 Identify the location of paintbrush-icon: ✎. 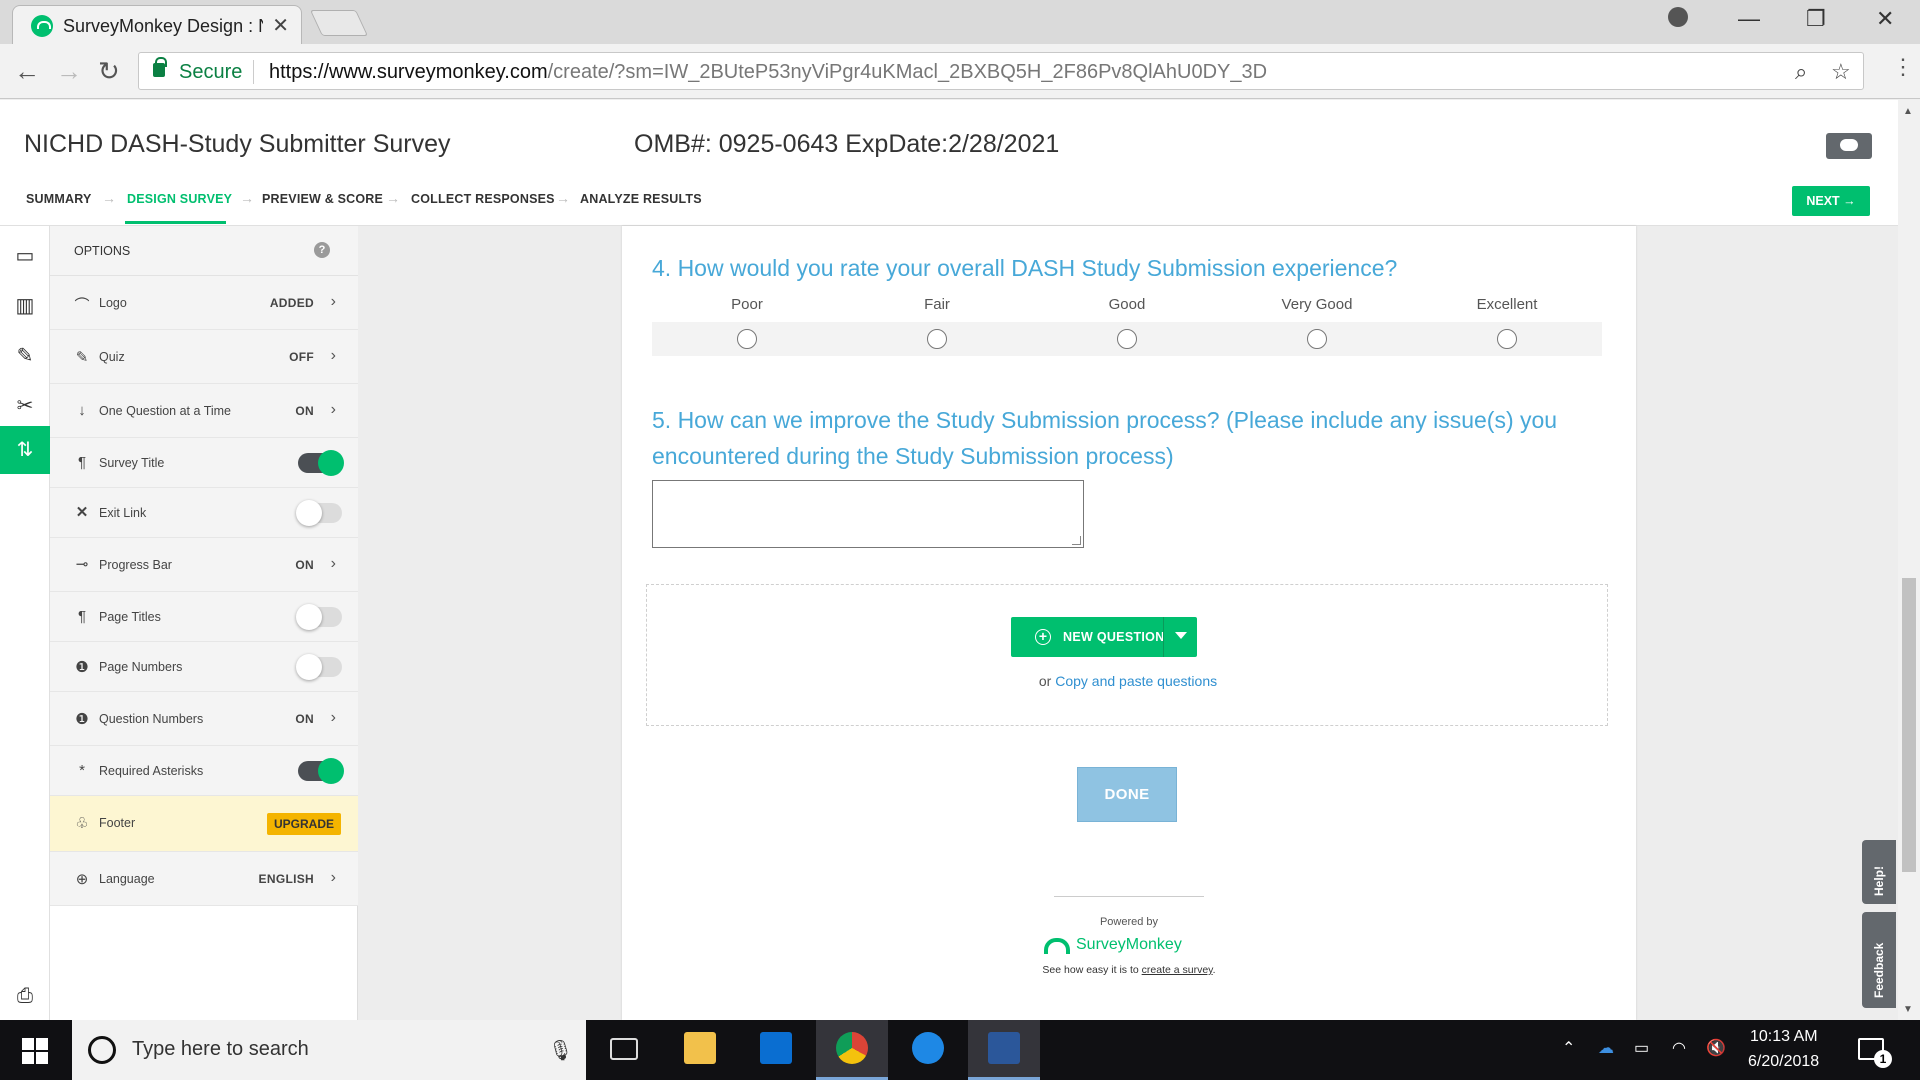
(25, 356).